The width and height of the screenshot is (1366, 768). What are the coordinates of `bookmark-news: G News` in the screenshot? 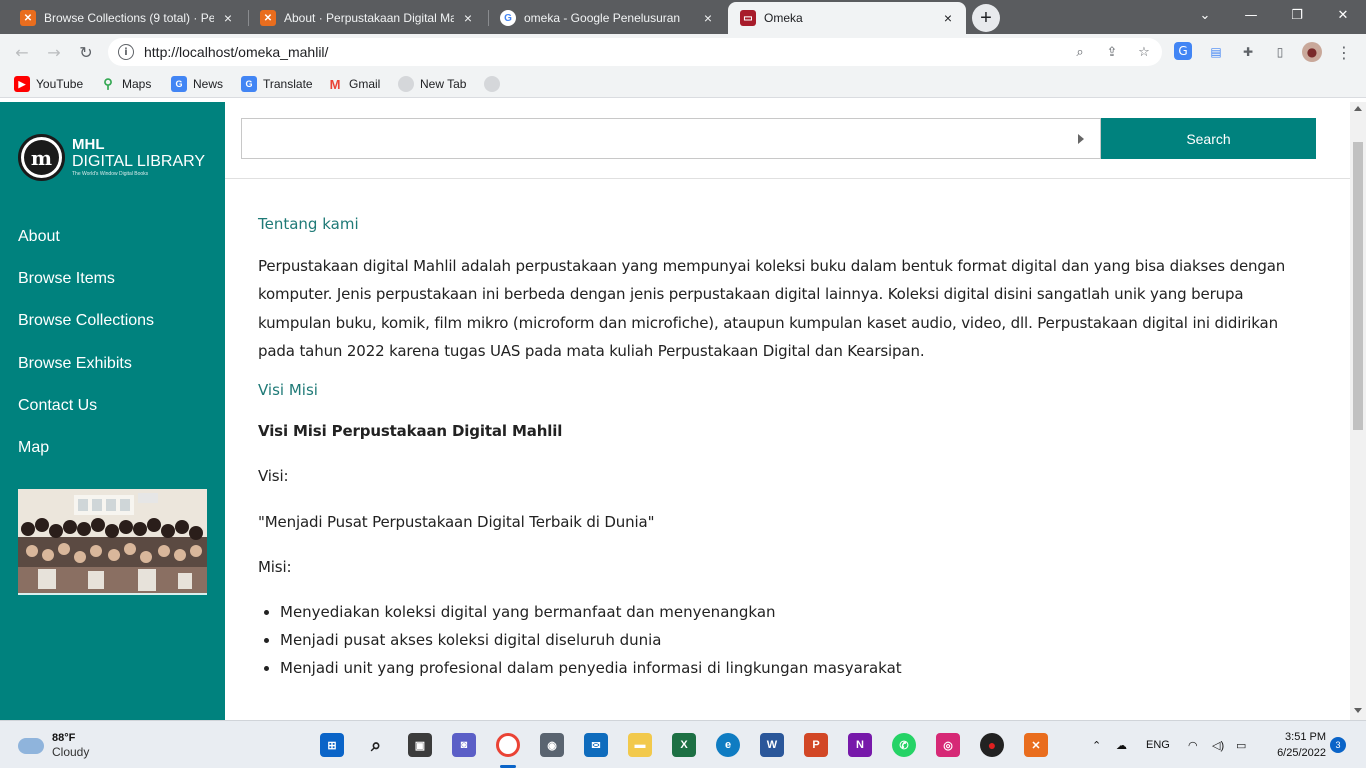 It's located at (197, 84).